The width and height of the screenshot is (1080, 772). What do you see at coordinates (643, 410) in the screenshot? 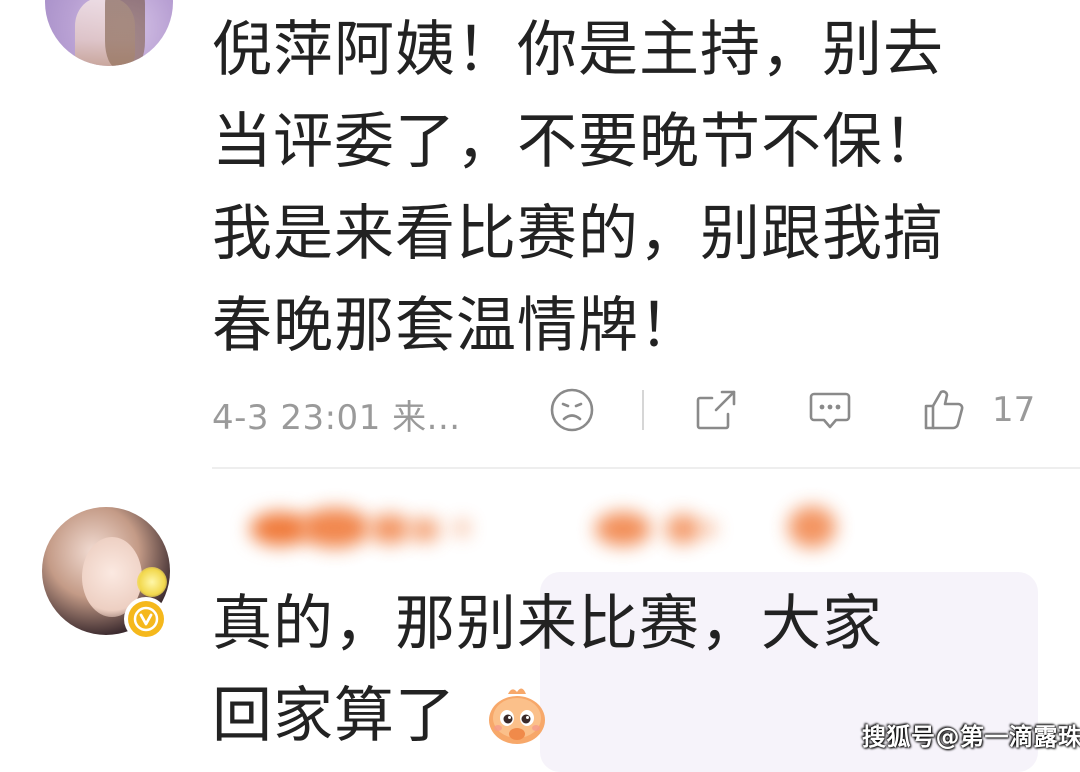
I see `meta-divider` at bounding box center [643, 410].